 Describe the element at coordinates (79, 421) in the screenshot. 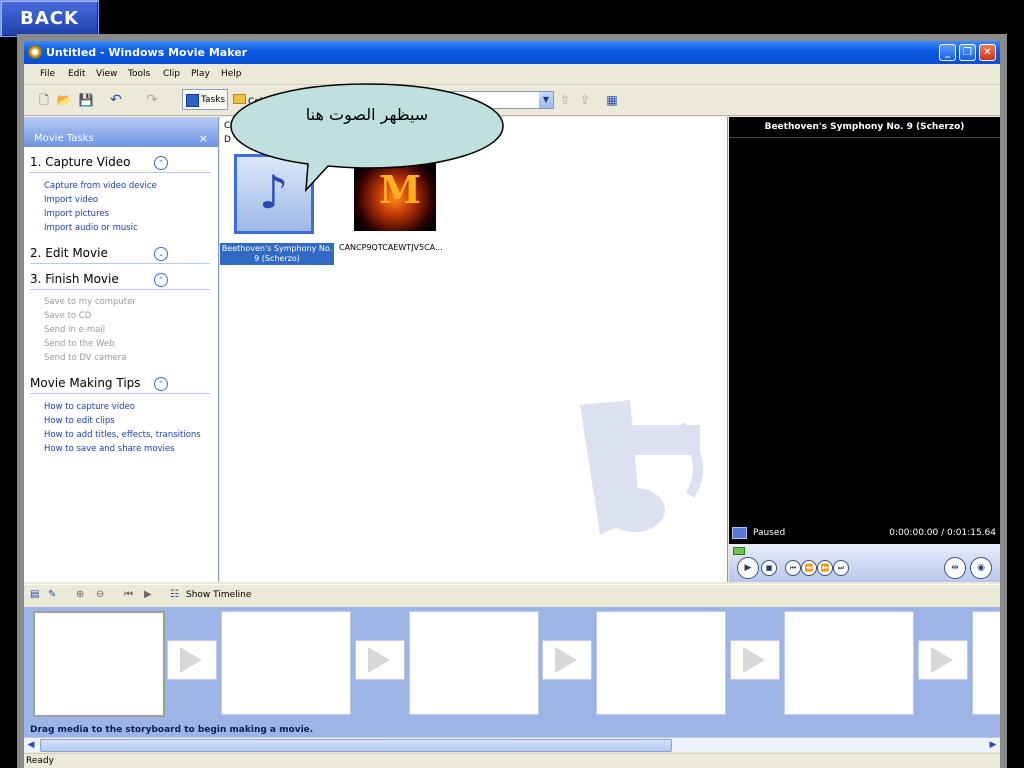

I see `link-tip-edit: How to edit clips` at that location.